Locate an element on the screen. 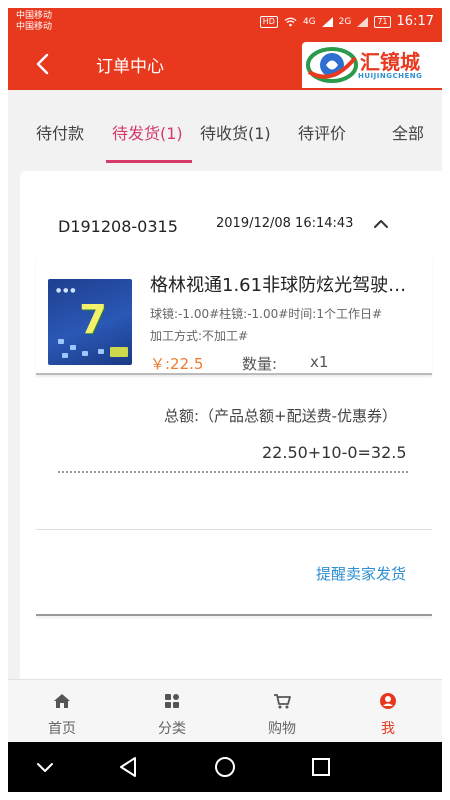 Image resolution: width=450 pixels, height=800 pixels. order-tabs: 待付款 待发货(1) 待收货(1) 待评价 全部 is located at coordinates (225, 129).